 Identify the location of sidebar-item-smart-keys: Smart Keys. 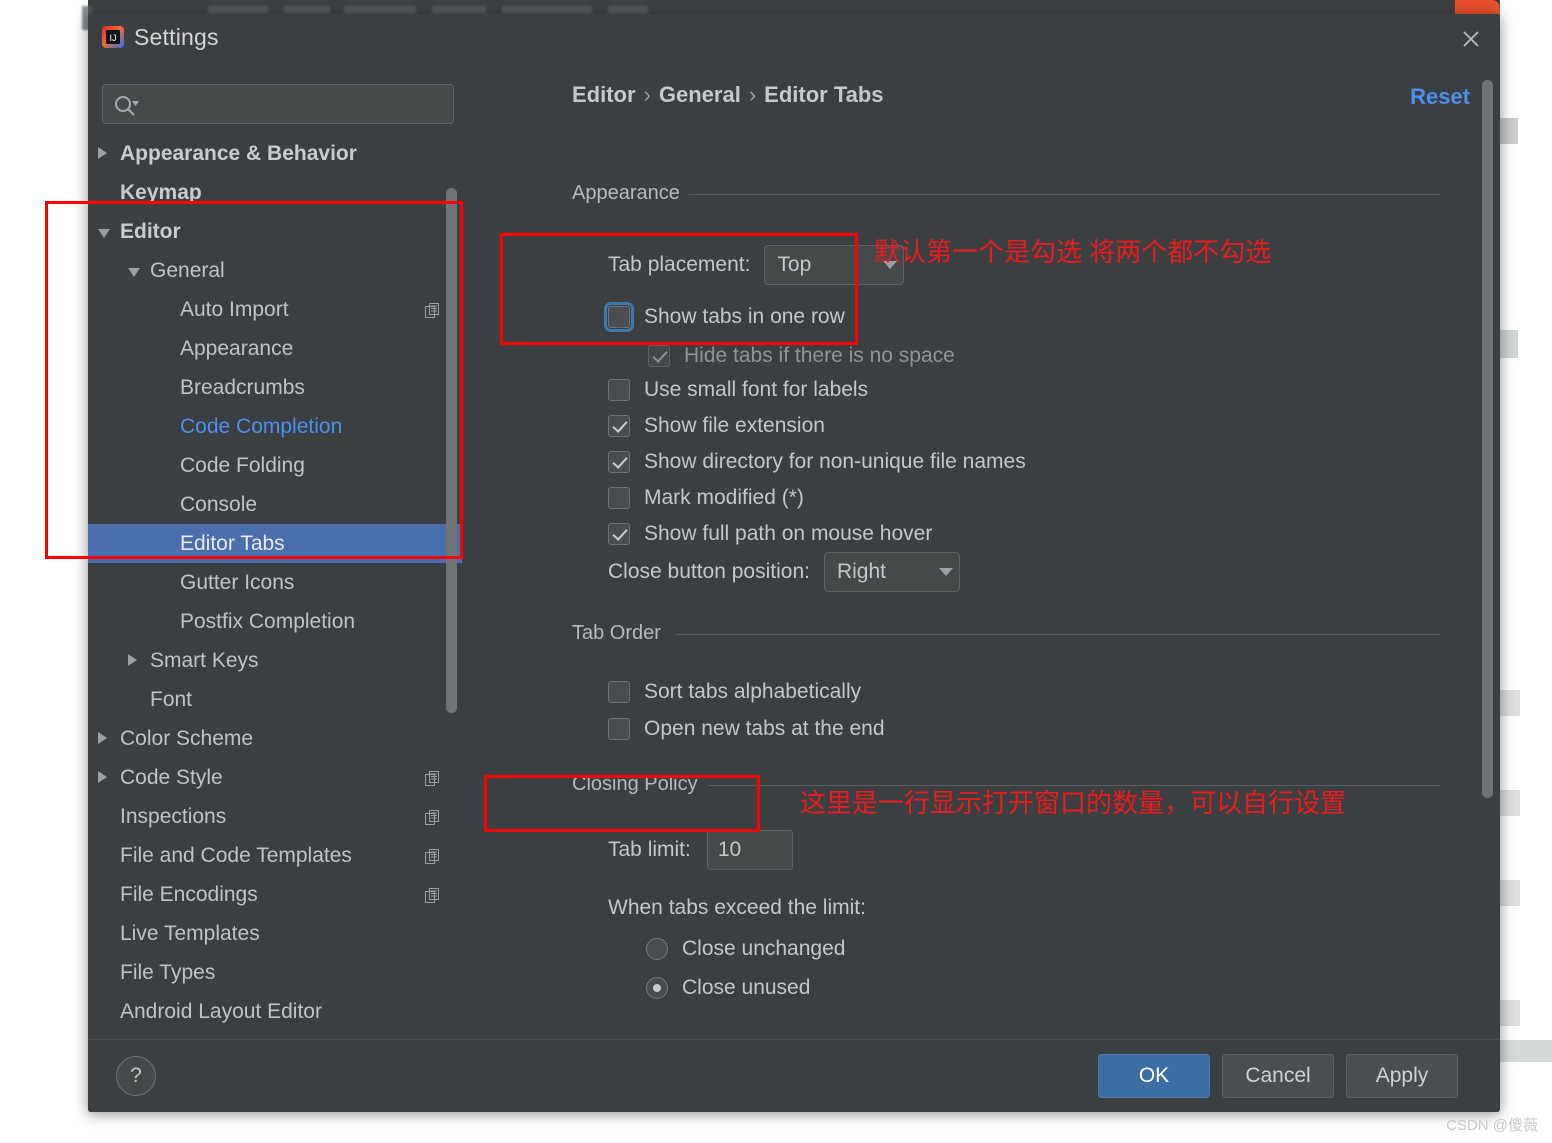
(275, 660).